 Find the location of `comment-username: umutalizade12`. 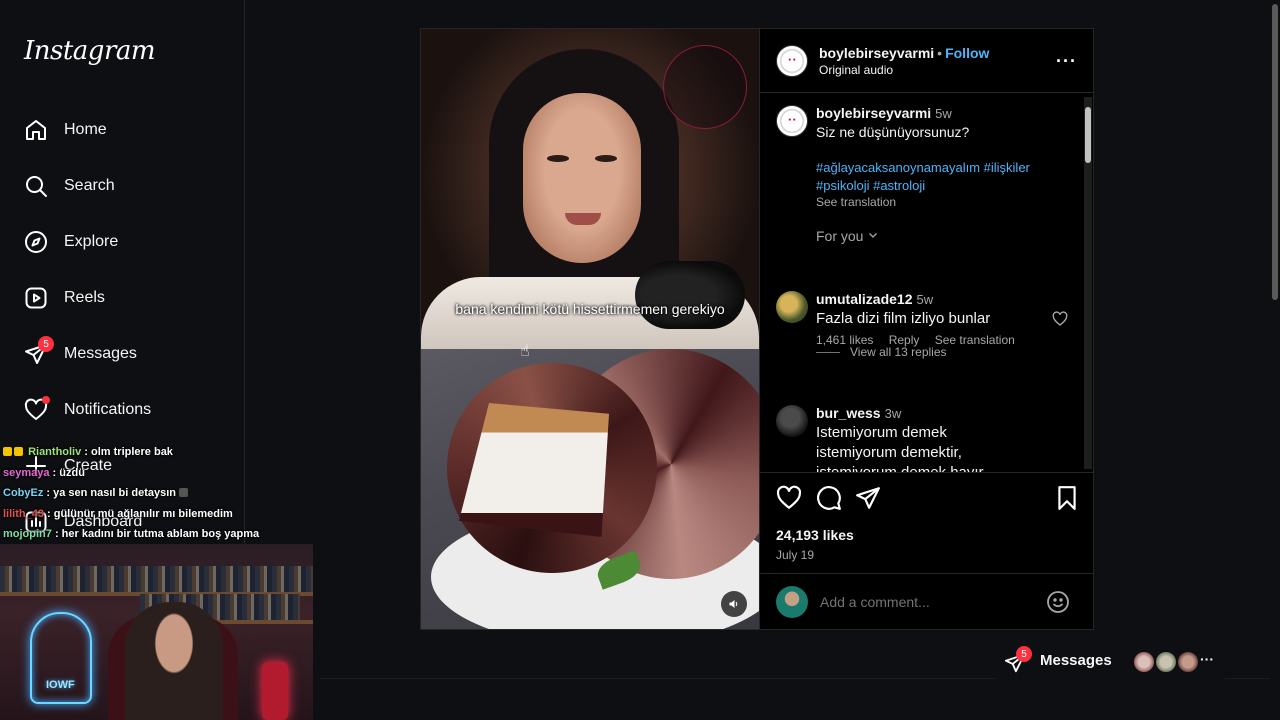

comment-username: umutalizade12 is located at coordinates (864, 299).